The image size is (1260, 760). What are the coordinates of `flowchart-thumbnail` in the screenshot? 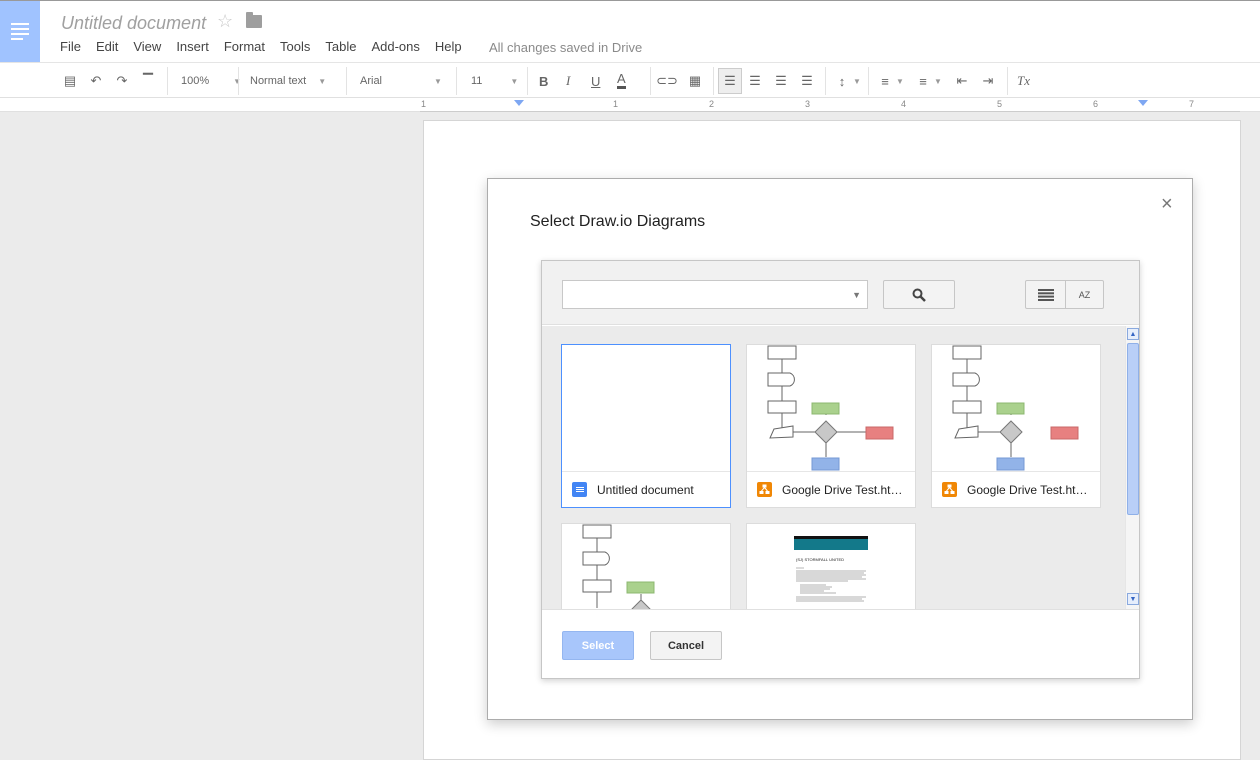 It's located at (1016, 408).